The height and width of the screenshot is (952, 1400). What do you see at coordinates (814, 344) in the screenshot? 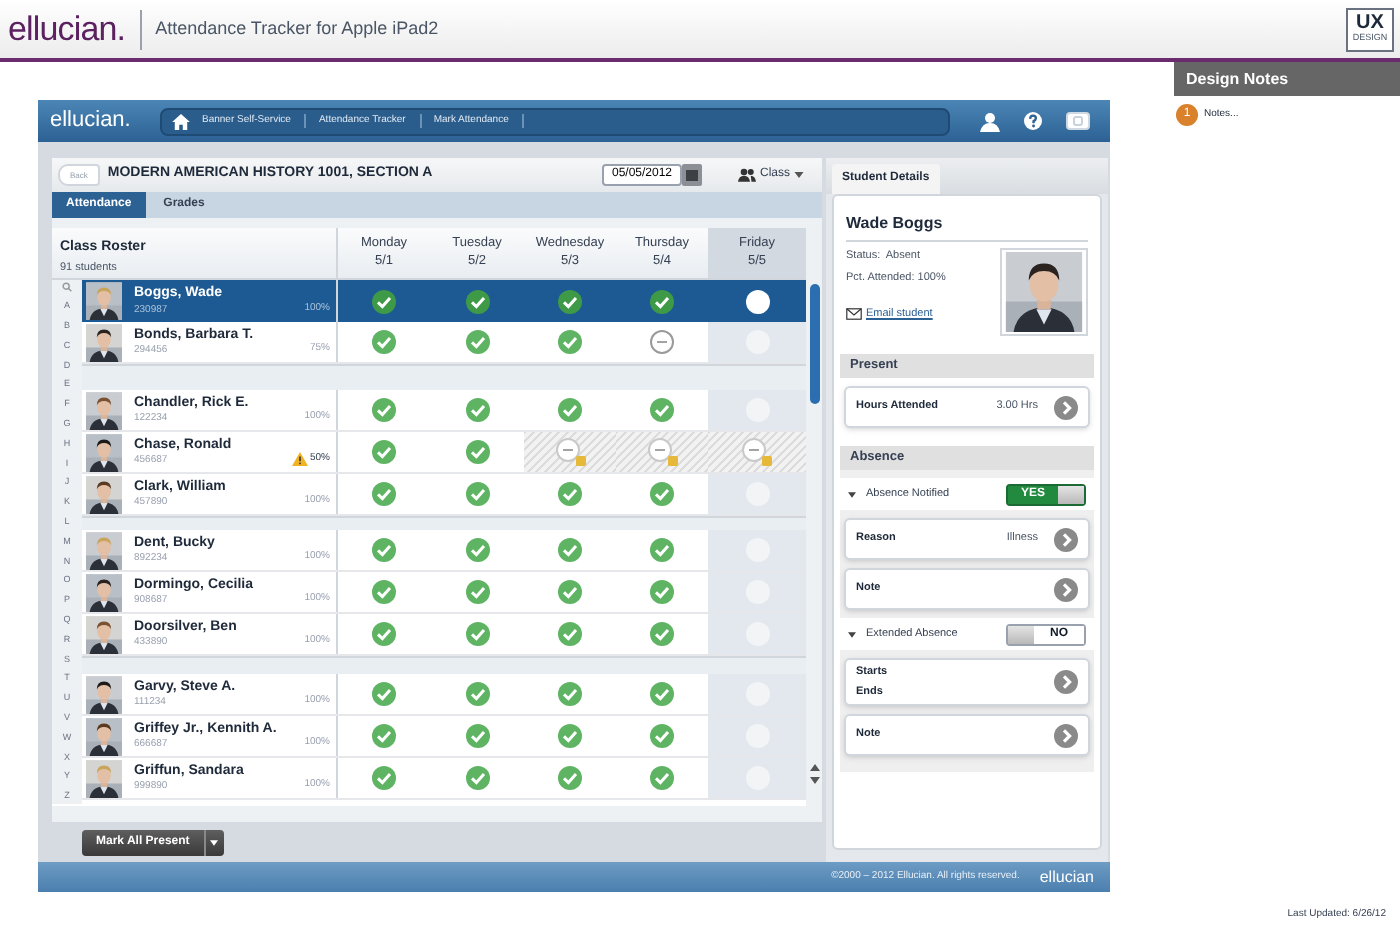
I see `scrollbar-thumb` at bounding box center [814, 344].